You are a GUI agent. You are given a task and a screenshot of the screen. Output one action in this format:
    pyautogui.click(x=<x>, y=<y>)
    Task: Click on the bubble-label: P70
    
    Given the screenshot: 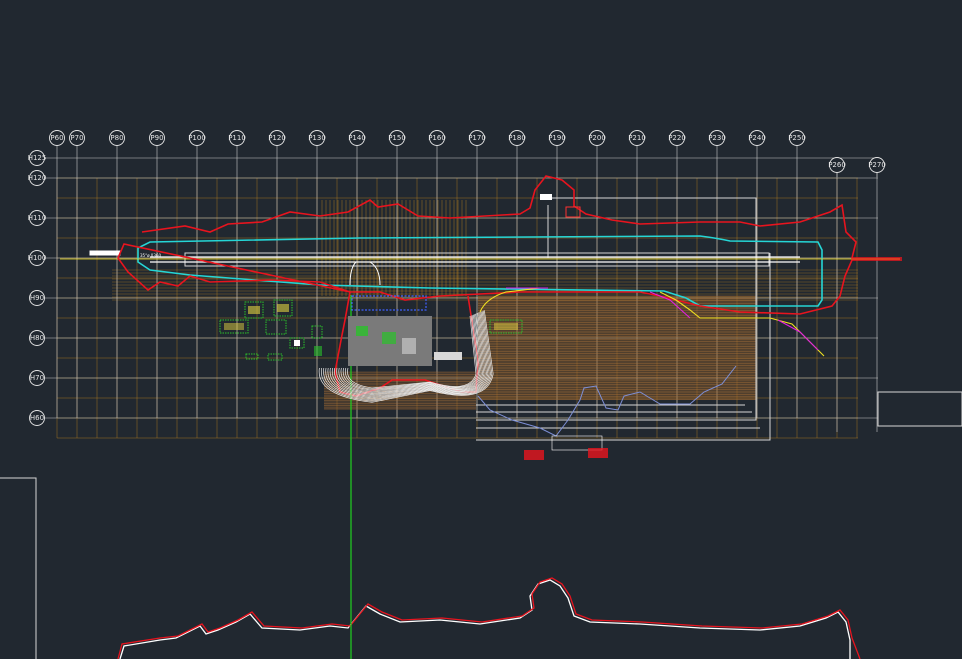 What is the action you would take?
    pyautogui.click(x=76, y=138)
    